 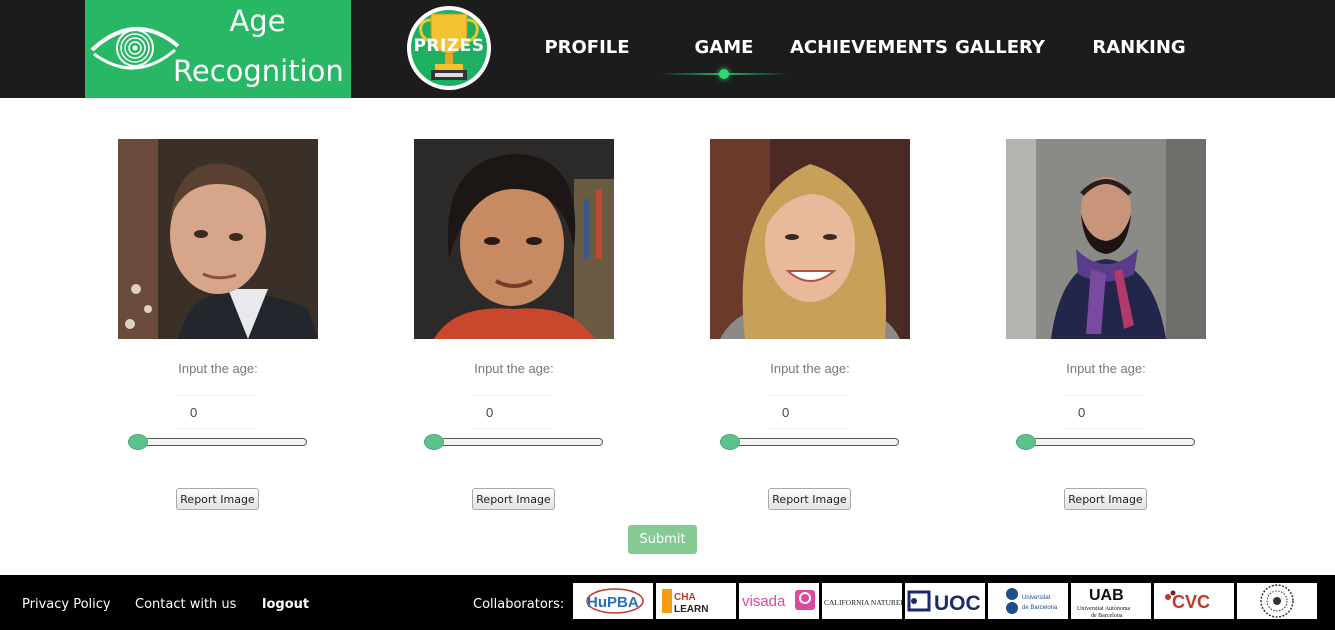 I want to click on nav-gallery: GALLERY, so click(x=1000, y=48).